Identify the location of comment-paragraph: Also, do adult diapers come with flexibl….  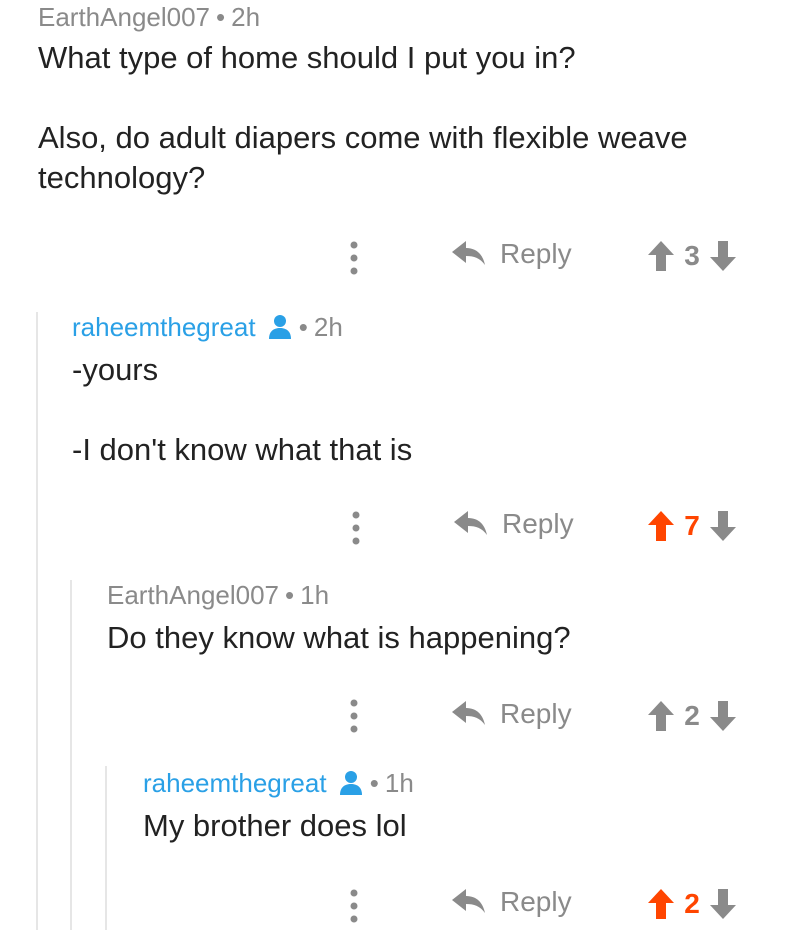
(363, 157).